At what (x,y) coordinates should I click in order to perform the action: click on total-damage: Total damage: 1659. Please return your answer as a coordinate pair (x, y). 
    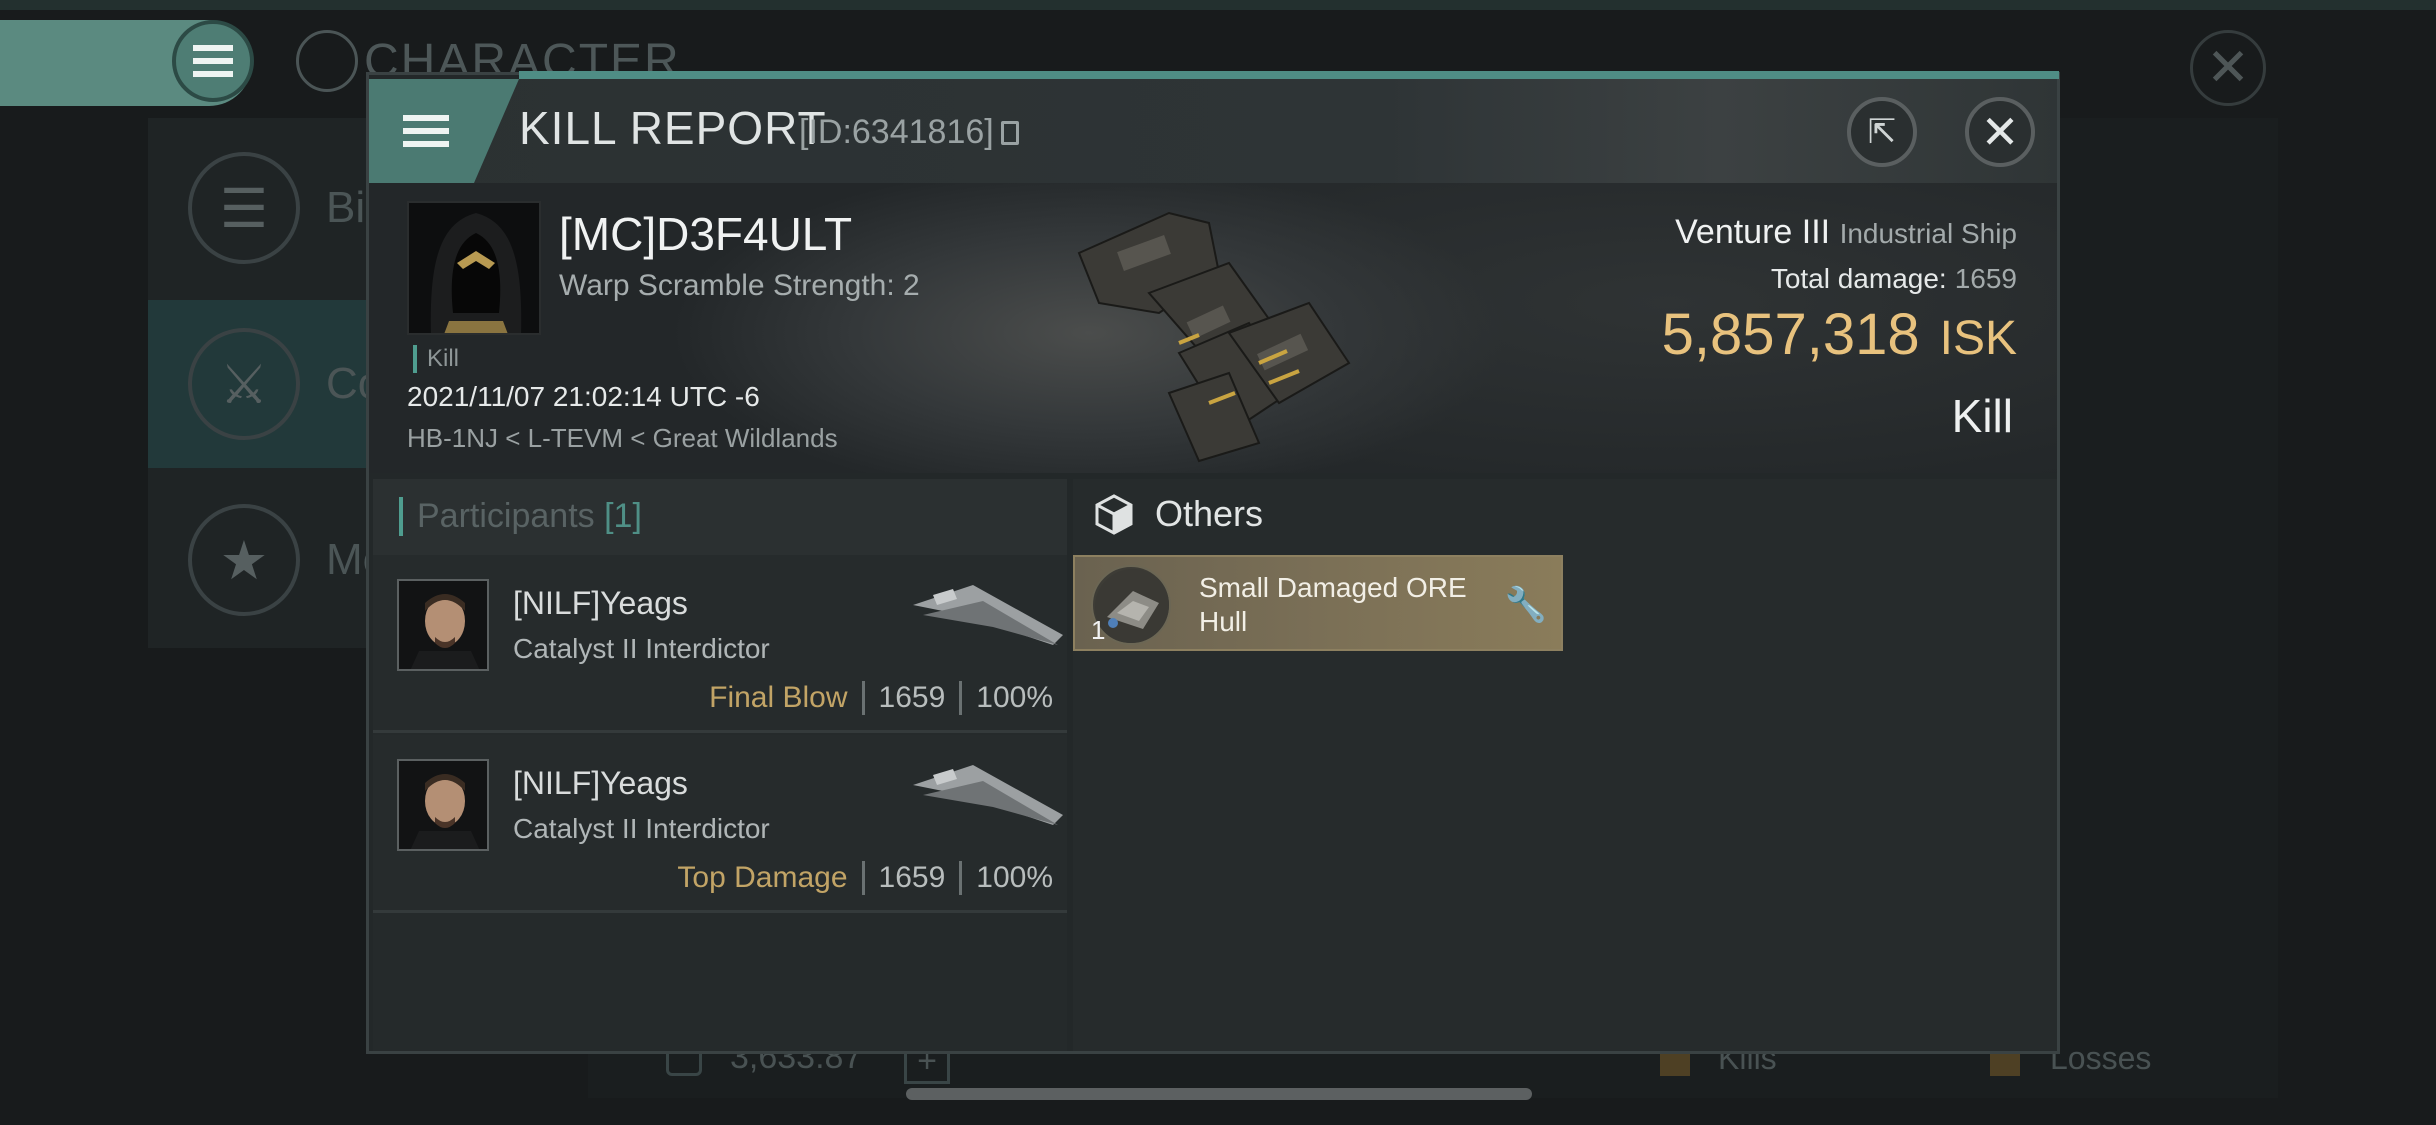
    Looking at the image, I should click on (1894, 279).